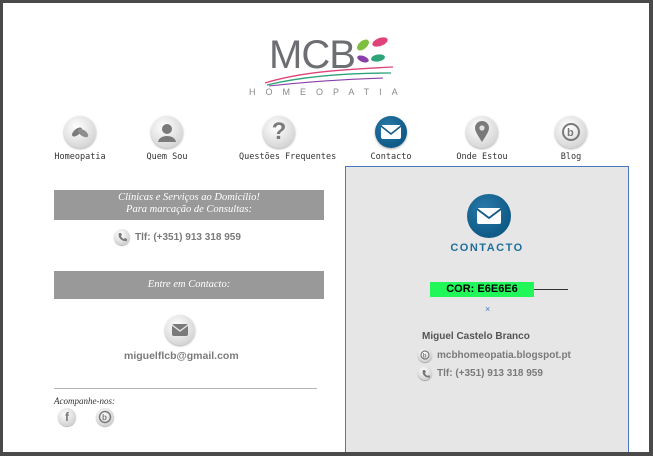 This screenshot has height=456, width=653. I want to click on nav-item-homeopatia: Homeopatia, so click(80, 139).